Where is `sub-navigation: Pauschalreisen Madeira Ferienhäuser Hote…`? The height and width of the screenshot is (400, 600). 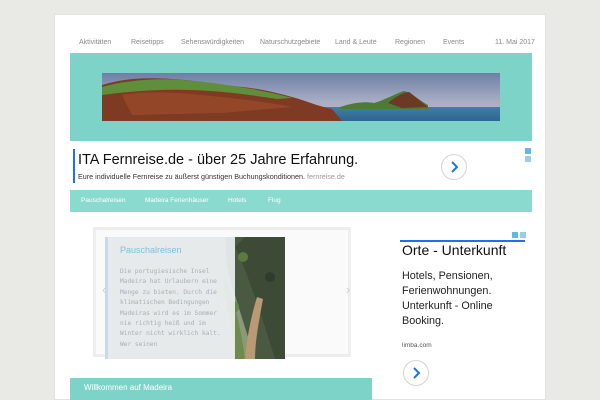
sub-navigation: Pauschalreisen Madeira Ferienhäuser Hote… is located at coordinates (301, 201).